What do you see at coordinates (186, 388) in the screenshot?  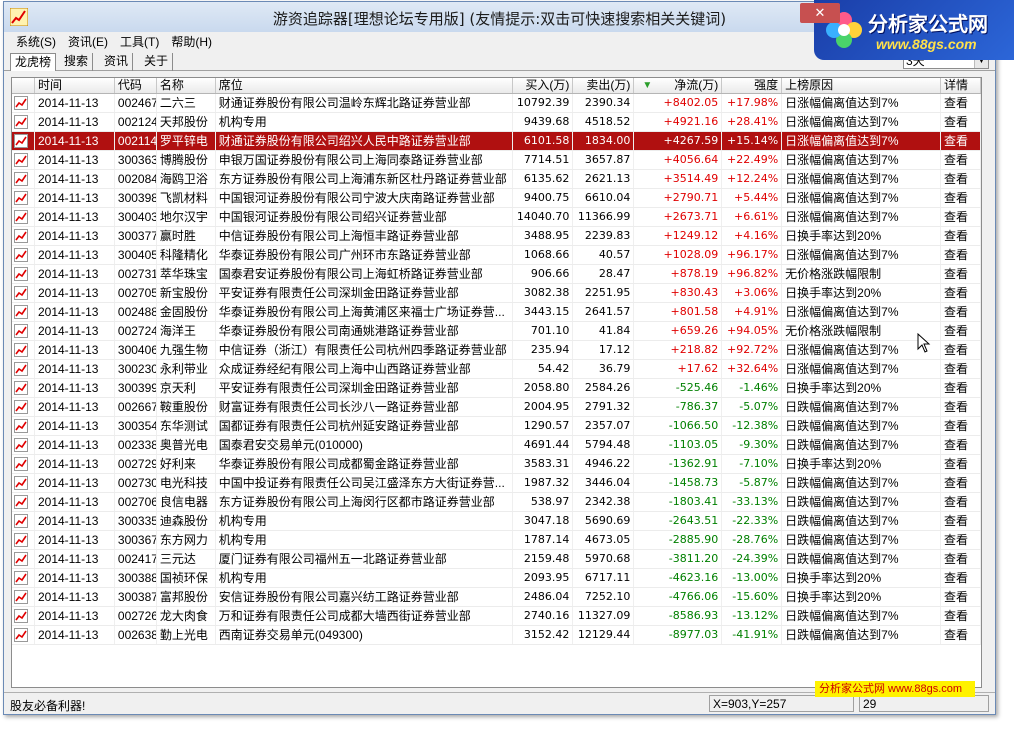 I see `row-name: 京天利` at bounding box center [186, 388].